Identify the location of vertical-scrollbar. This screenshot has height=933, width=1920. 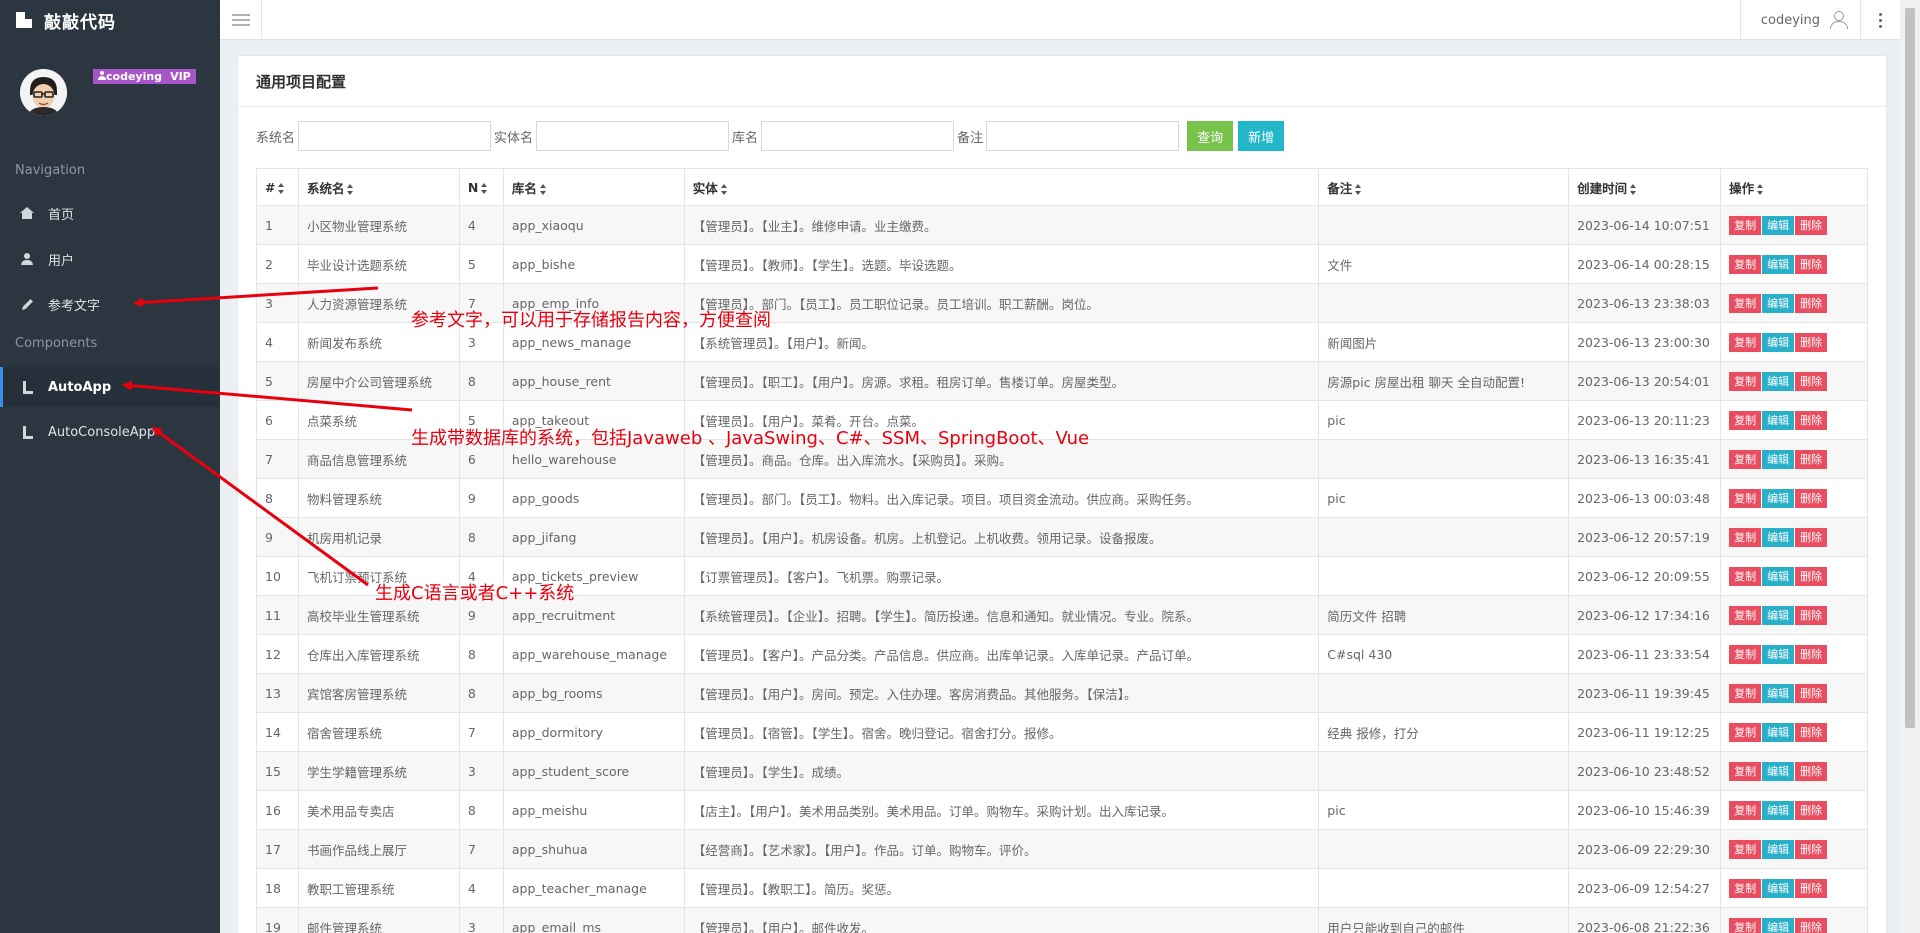
(1910, 466).